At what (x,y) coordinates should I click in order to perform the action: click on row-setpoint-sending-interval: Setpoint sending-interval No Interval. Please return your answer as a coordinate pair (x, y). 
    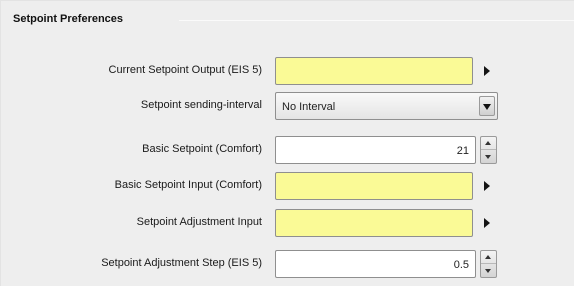
    Looking at the image, I should click on (287, 106).